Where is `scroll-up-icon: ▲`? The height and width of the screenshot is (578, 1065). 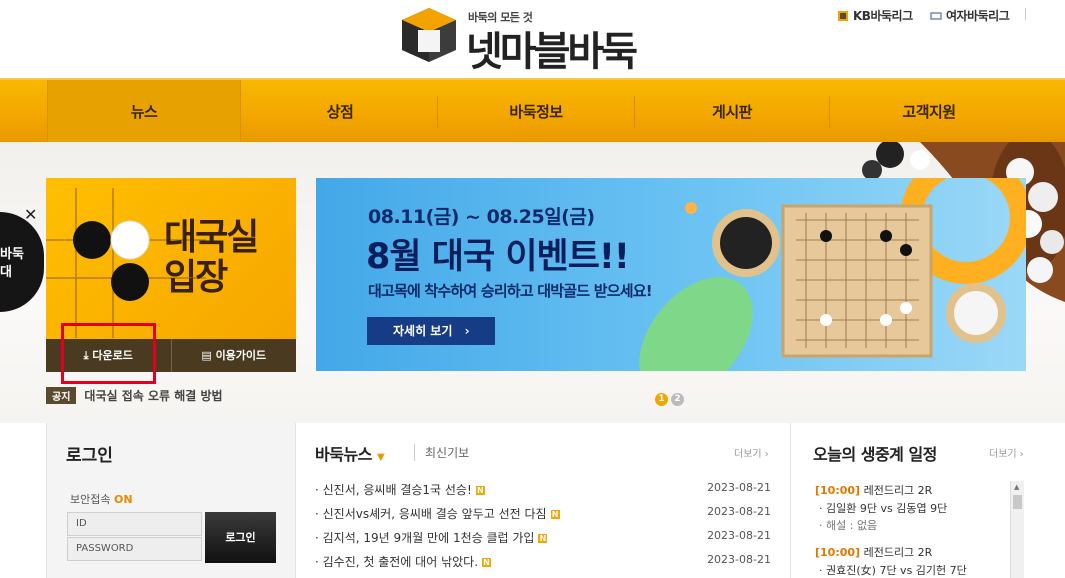
scroll-up-icon: ▲ is located at coordinates (1016, 487).